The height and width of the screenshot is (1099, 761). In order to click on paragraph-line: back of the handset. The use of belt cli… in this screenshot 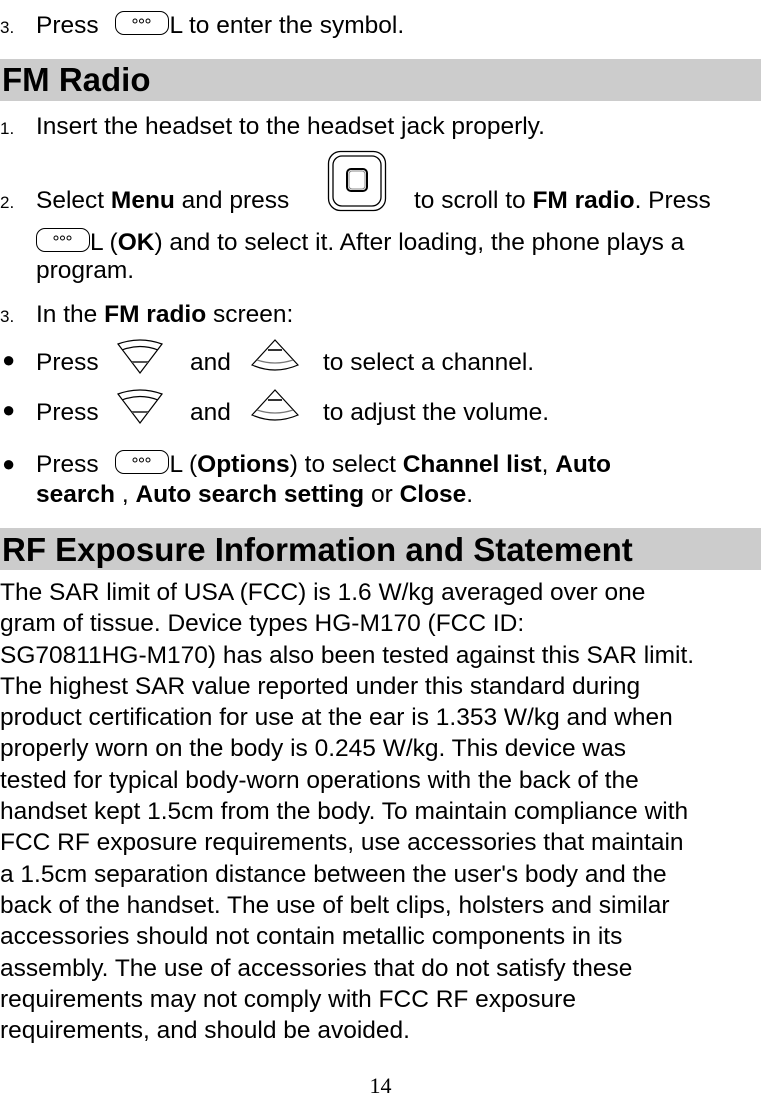, I will do `click(335, 905)`.